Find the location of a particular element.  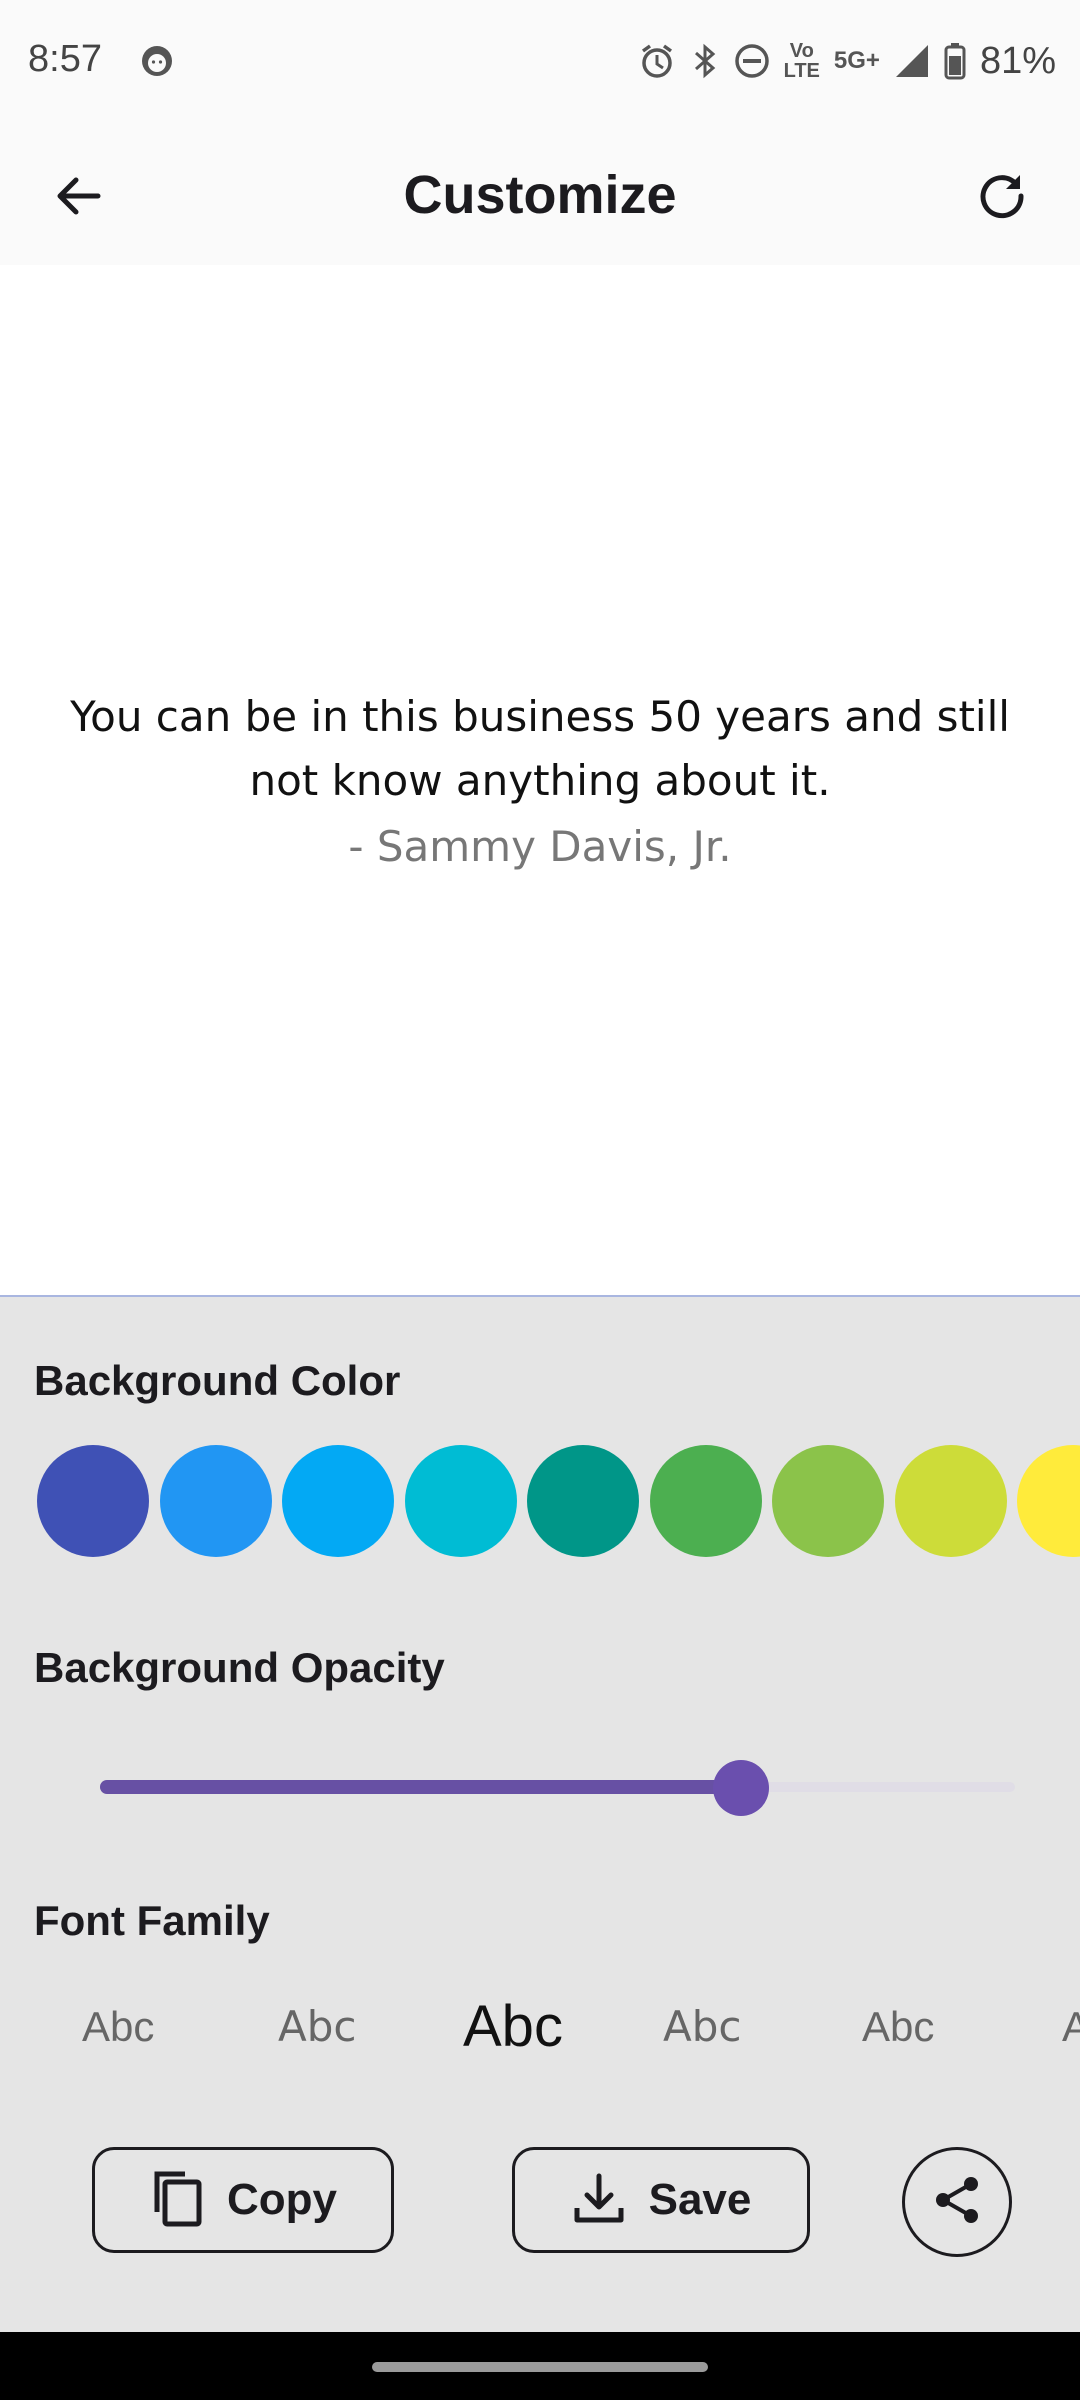

app-bar: Customize is located at coordinates (540, 195).